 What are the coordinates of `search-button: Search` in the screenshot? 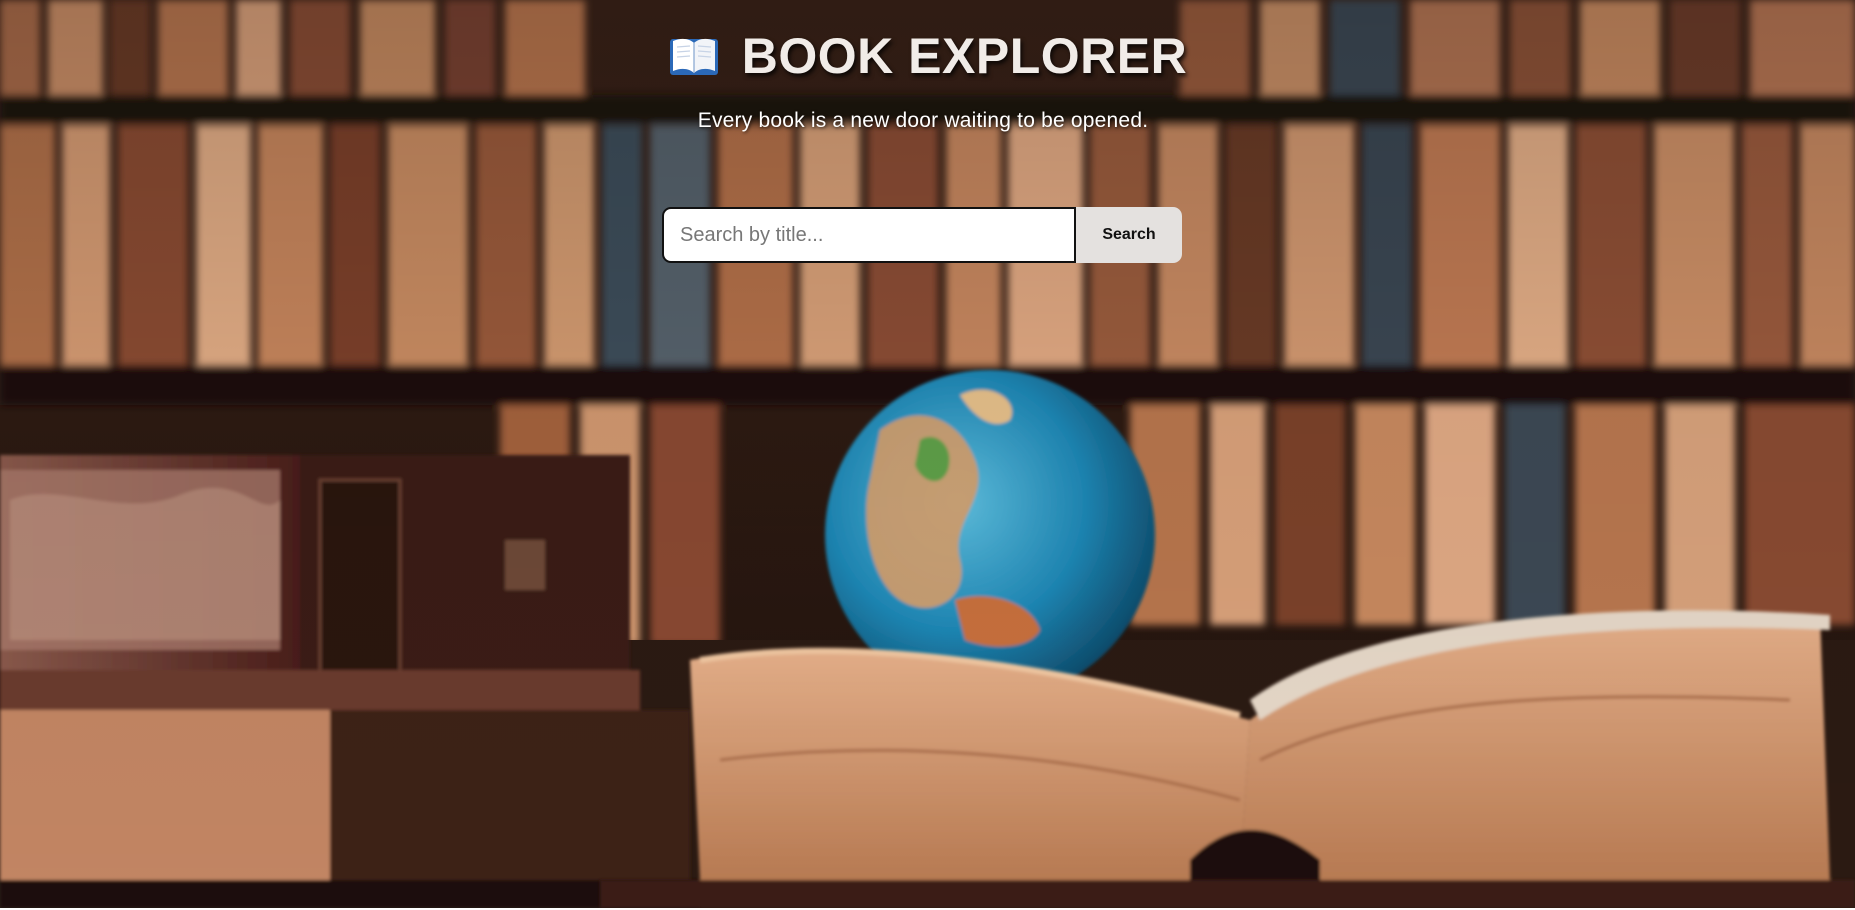 It's located at (1129, 235).